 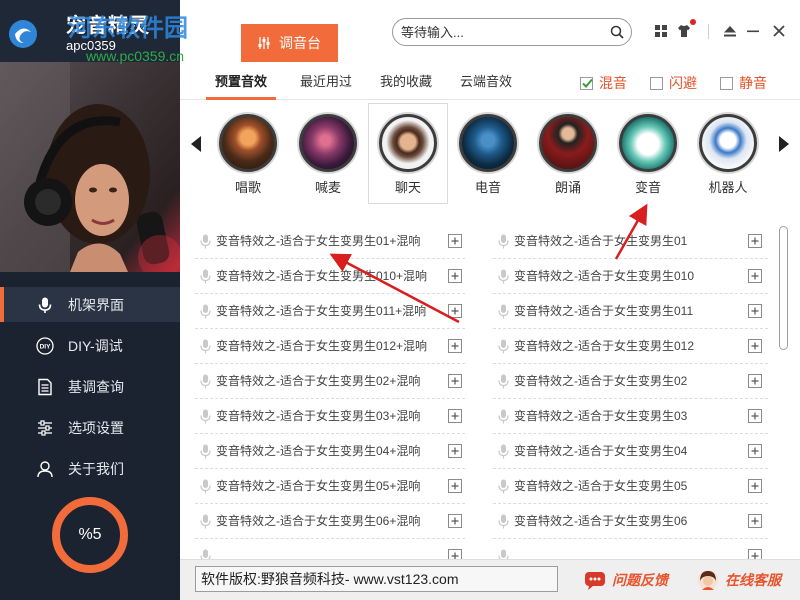 I want to click on sidebar-item-label: 基调查询, so click(x=96, y=386).